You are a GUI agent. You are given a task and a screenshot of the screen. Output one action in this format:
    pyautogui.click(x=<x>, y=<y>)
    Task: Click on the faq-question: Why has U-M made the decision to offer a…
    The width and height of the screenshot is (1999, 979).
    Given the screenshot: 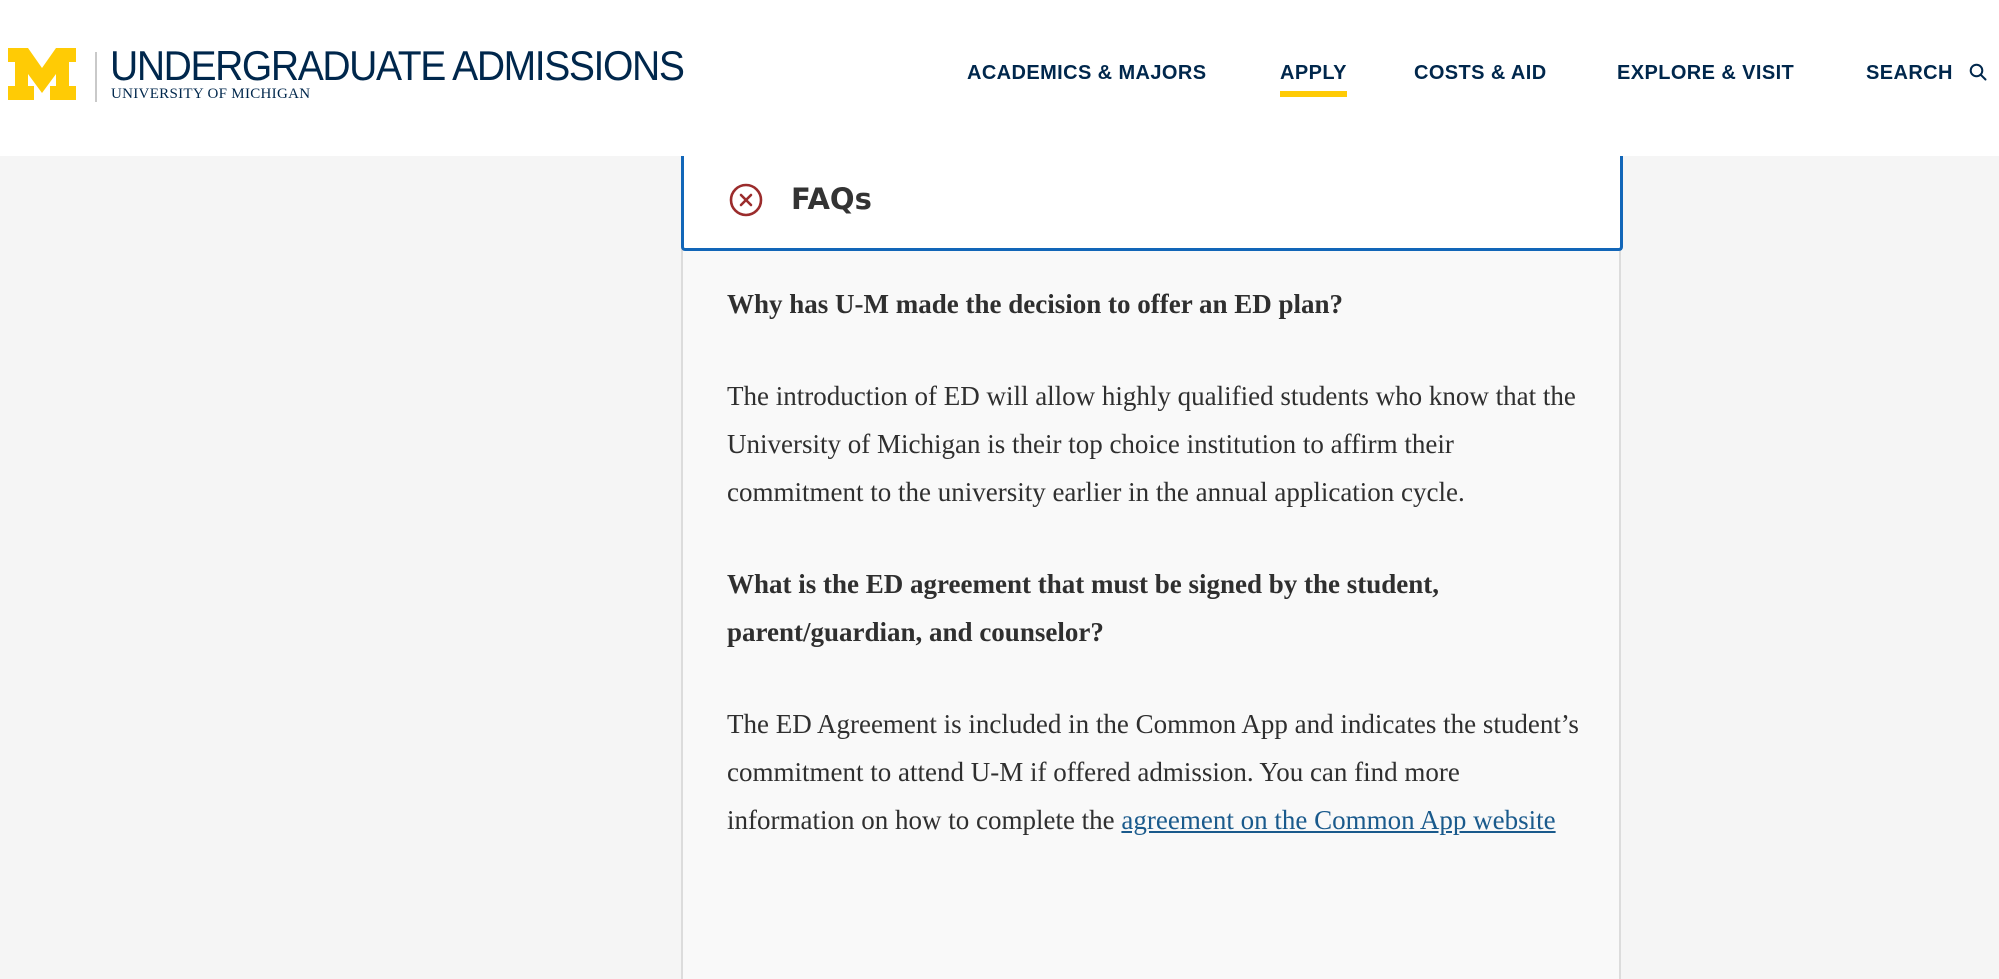 What is the action you would take?
    pyautogui.click(x=1035, y=304)
    